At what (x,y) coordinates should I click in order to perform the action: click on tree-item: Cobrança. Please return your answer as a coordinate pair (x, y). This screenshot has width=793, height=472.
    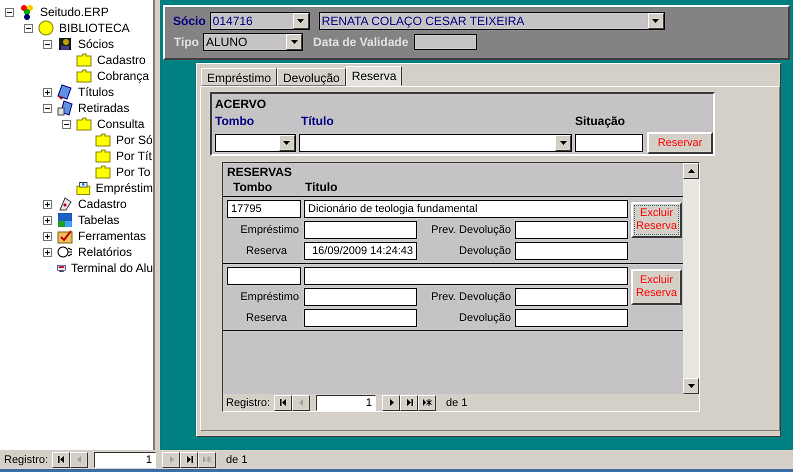
    Looking at the image, I should click on (123, 76).